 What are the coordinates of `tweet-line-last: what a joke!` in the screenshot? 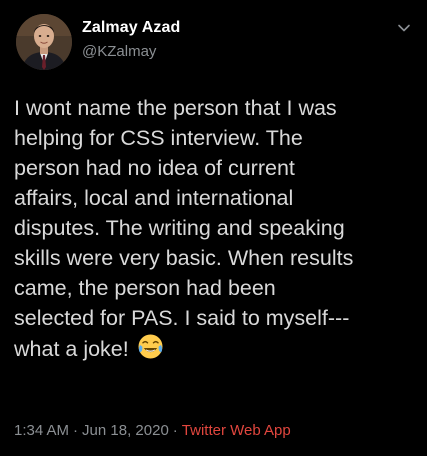 It's located at (216, 348).